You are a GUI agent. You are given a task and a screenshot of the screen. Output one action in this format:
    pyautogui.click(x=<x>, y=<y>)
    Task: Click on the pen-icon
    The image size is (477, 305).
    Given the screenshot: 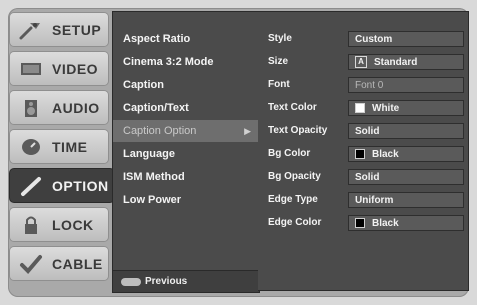 What is the action you would take?
    pyautogui.click(x=31, y=186)
    